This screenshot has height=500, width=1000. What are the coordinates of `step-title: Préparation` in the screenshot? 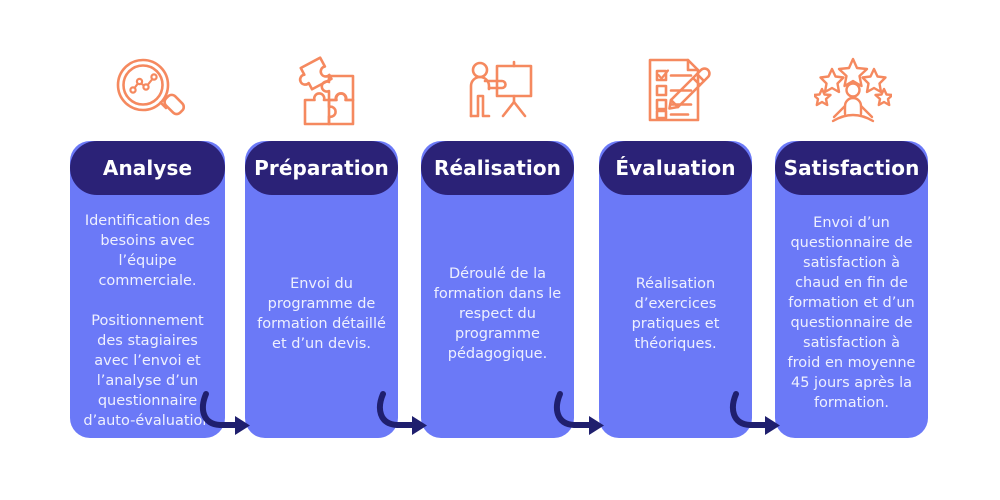 It's located at (321, 168).